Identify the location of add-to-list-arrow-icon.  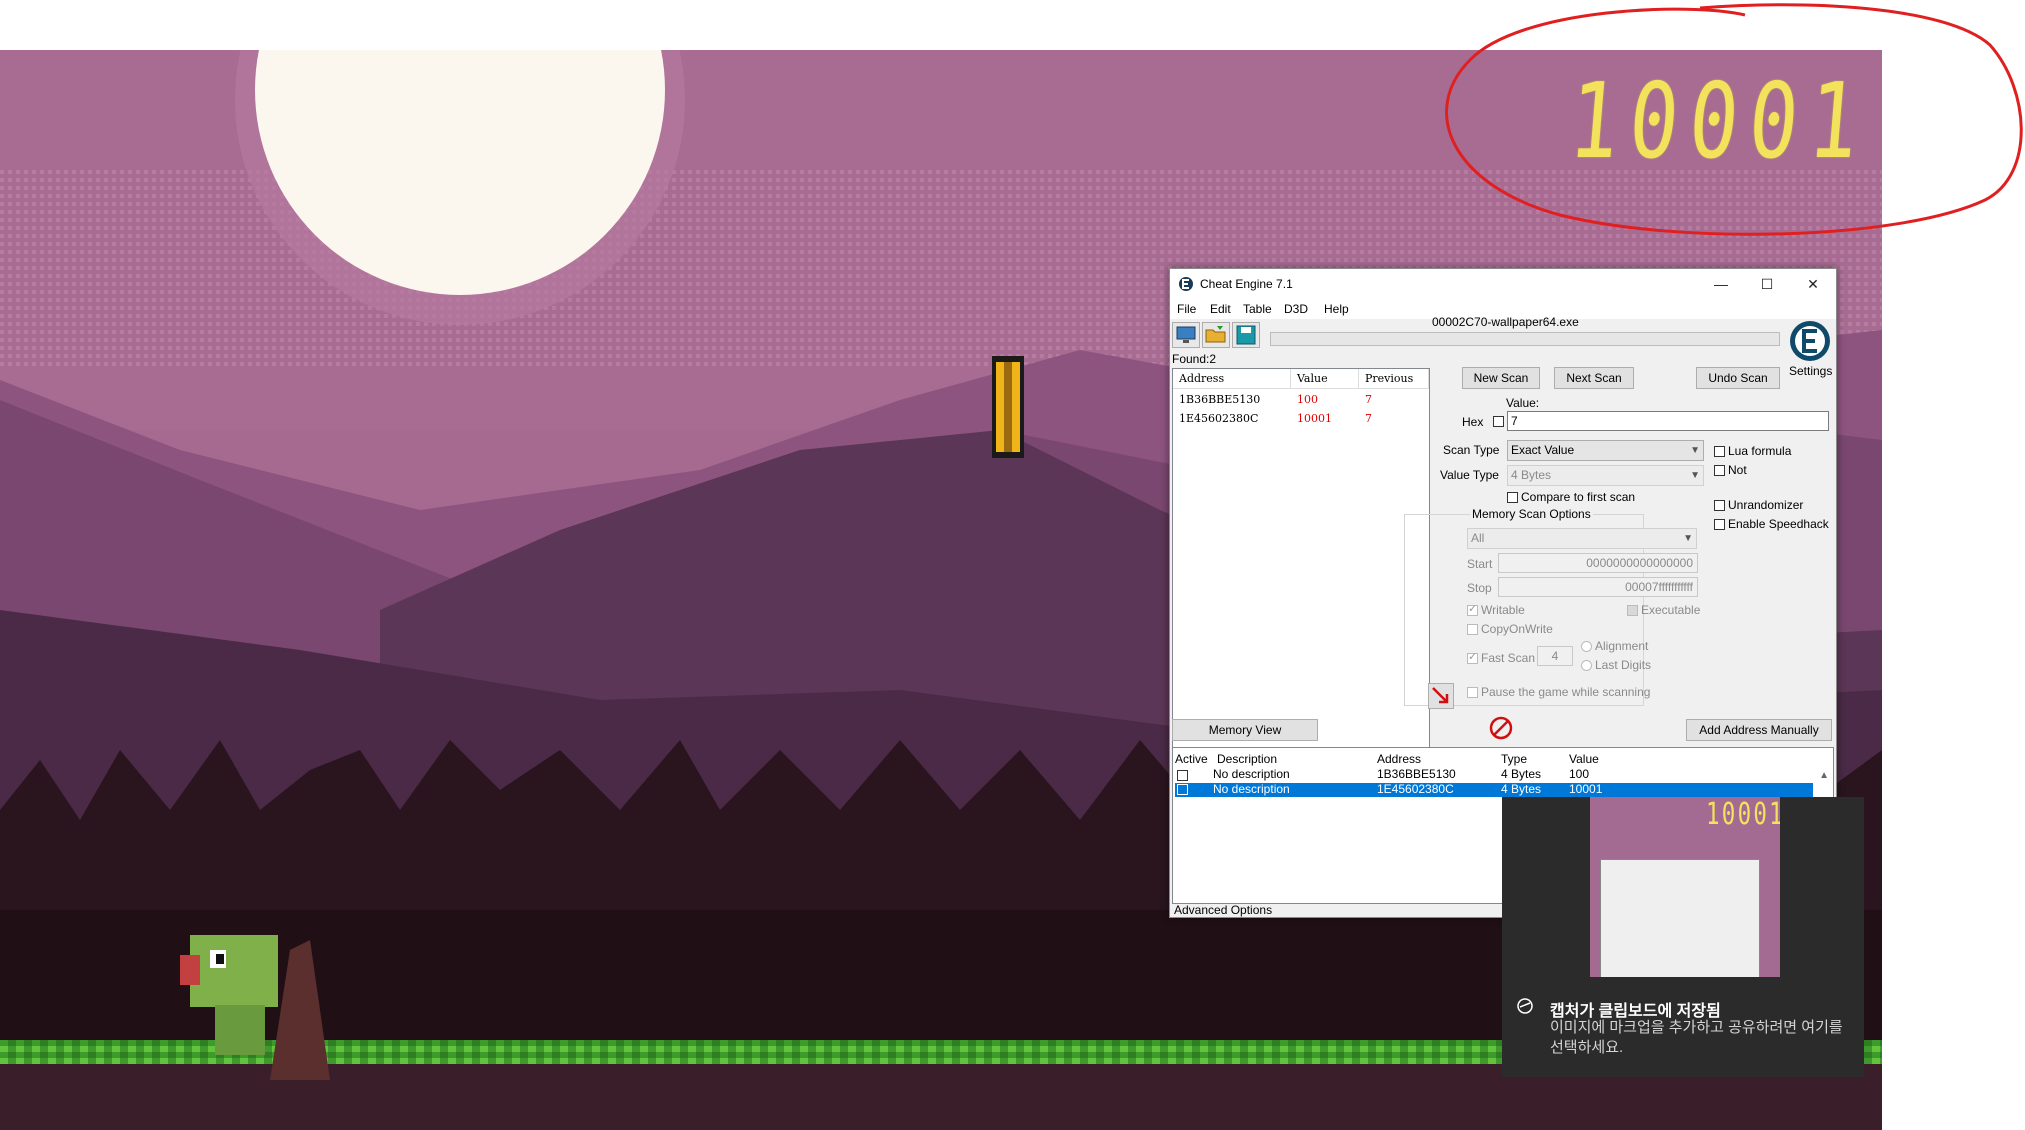
(1441, 696).